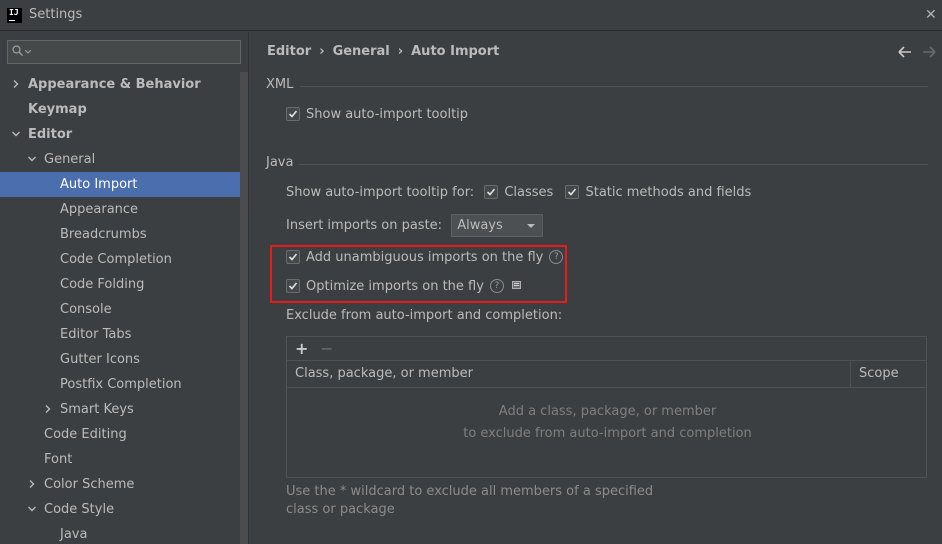 This screenshot has width=942, height=544. Describe the element at coordinates (116, 259) in the screenshot. I see `sidebar-item-label: Code Completion` at that location.